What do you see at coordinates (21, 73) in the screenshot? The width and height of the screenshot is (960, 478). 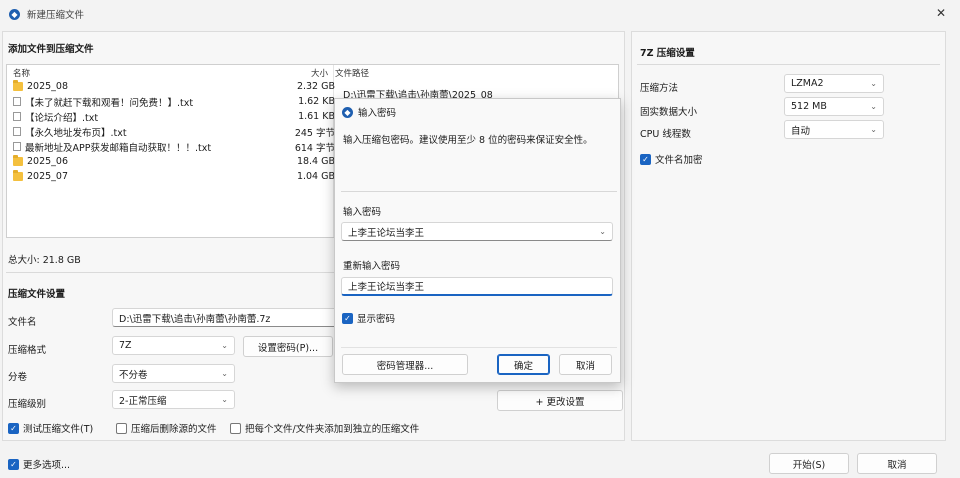 I see `column-name: 名称` at bounding box center [21, 73].